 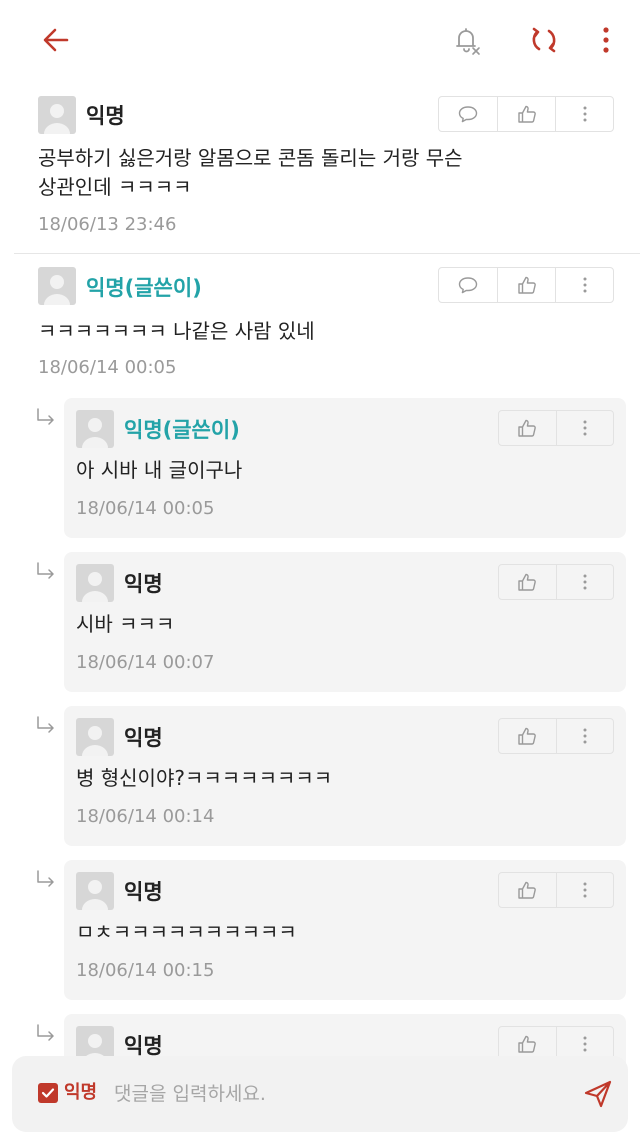 I want to click on anonymous-label: 익명, so click(x=80, y=1093).